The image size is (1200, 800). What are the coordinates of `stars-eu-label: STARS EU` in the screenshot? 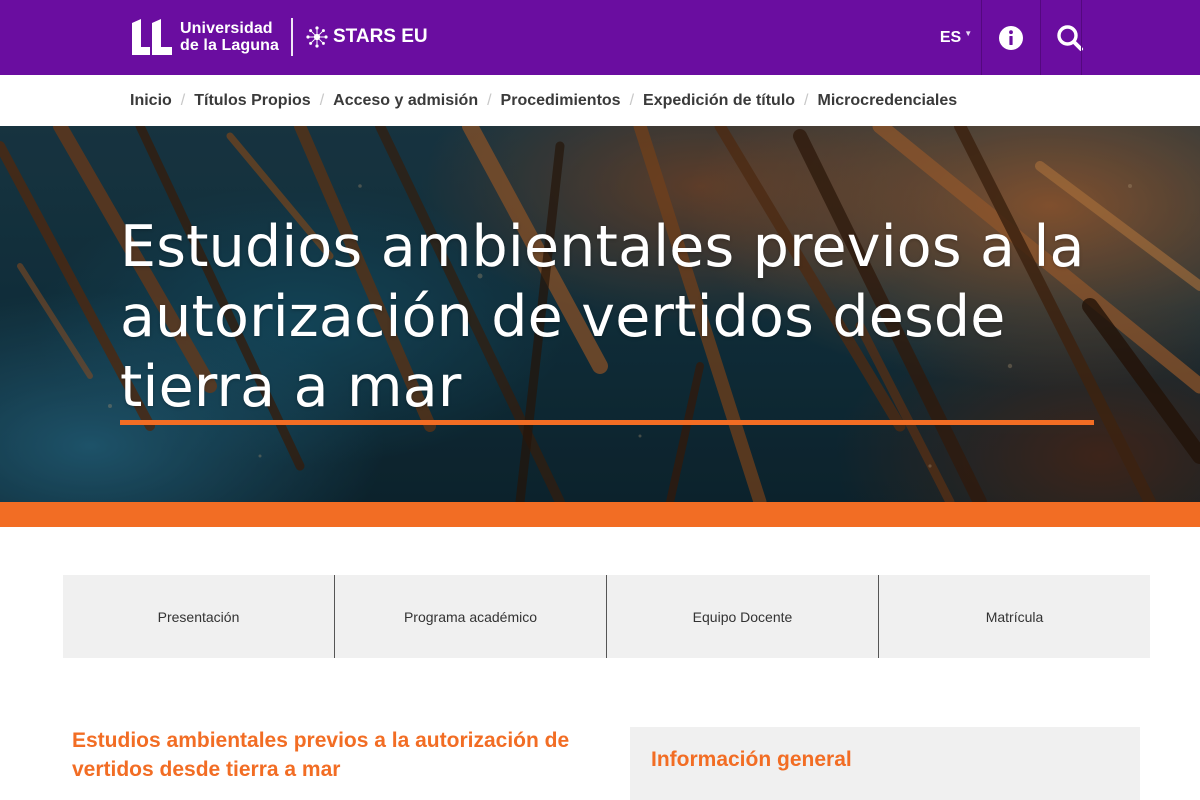 It's located at (380, 36).